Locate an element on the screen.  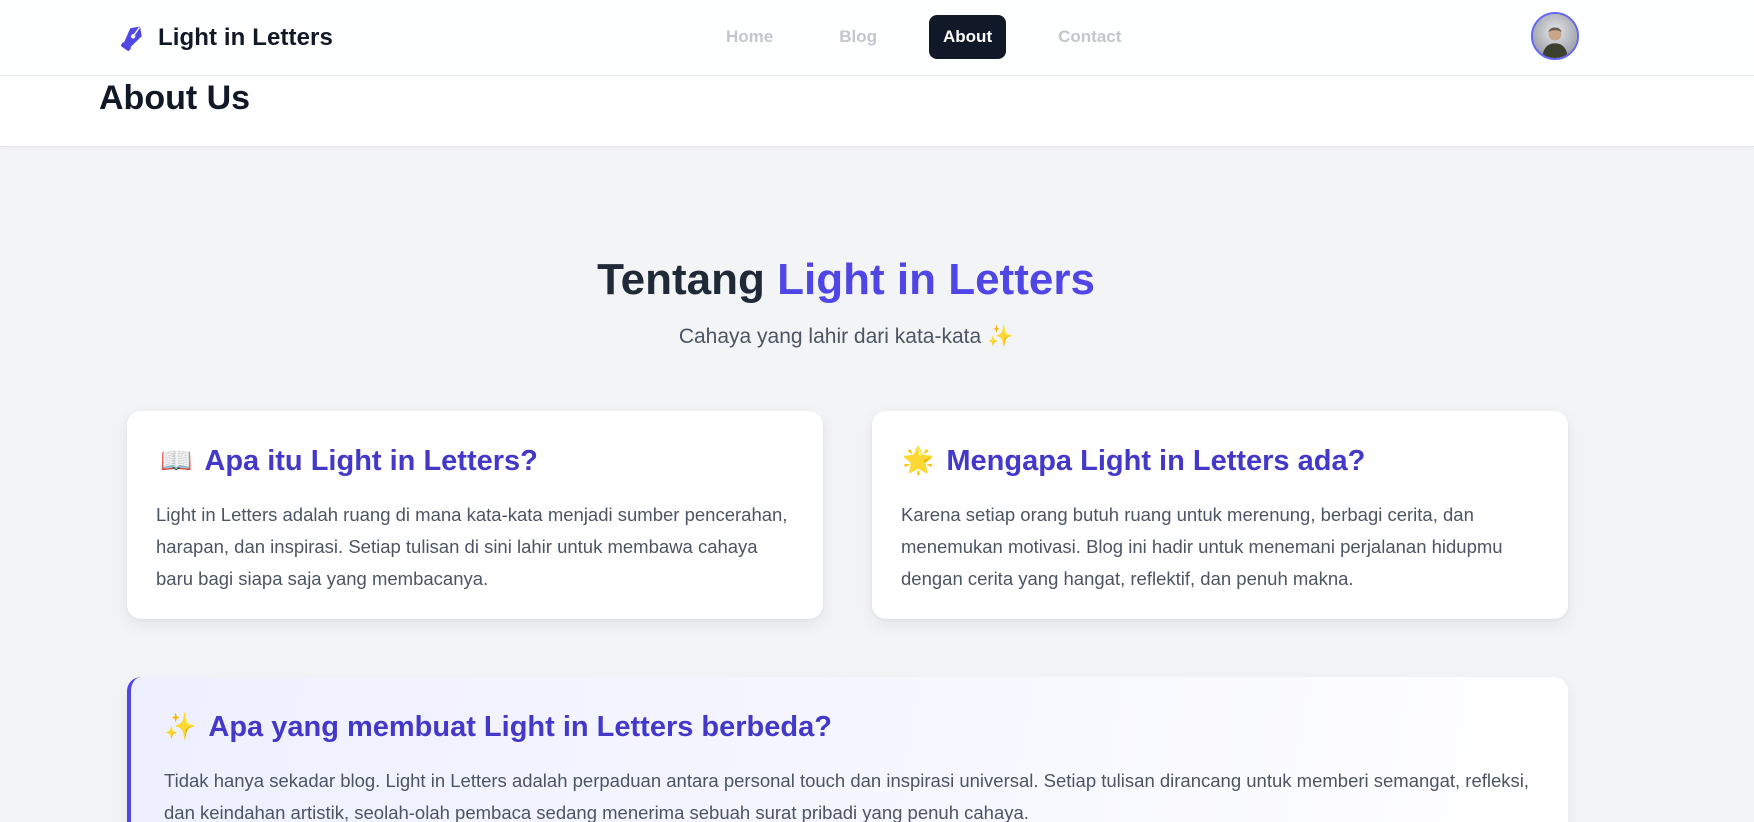
open-book-icon: 📖 is located at coordinates (176, 461).